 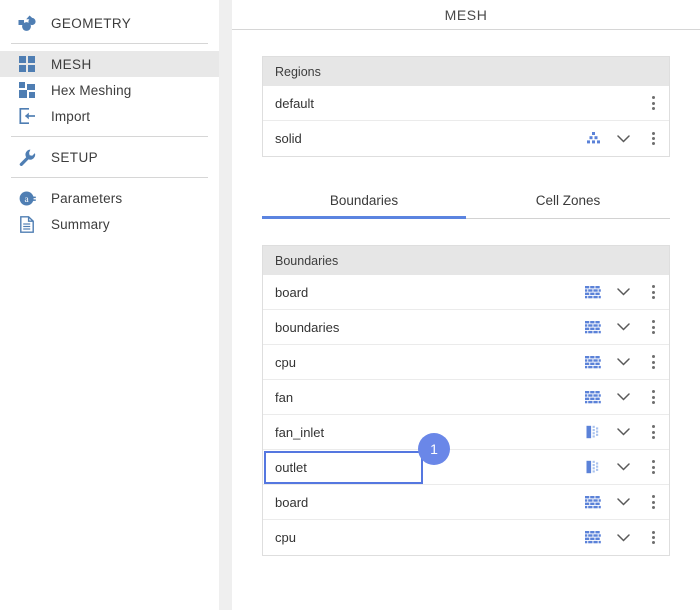 I want to click on sidebar-item-label: Parameters, so click(x=87, y=198).